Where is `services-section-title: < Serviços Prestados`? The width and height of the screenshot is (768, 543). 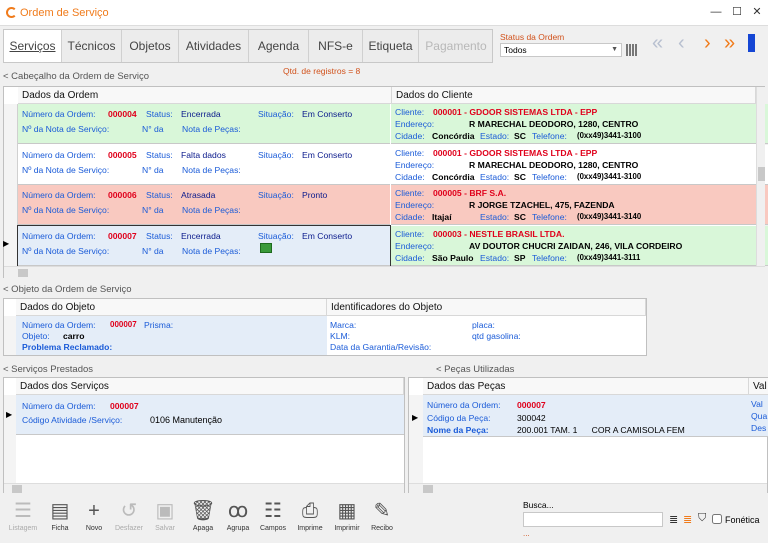
services-section-title: < Serviços Prestados is located at coordinates (103, 369).